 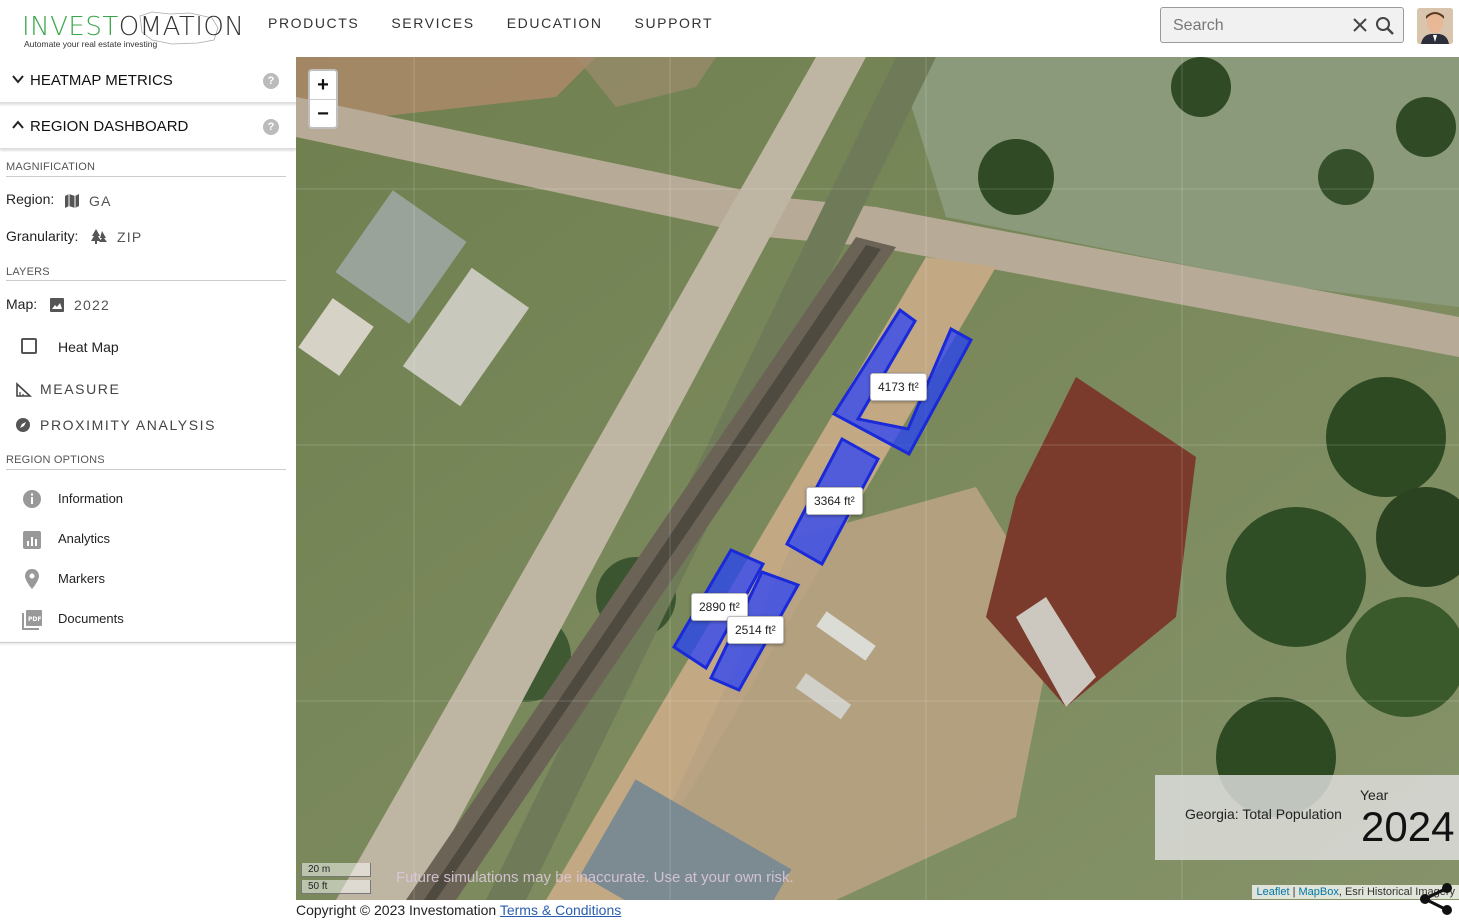 What do you see at coordinates (23, 425) in the screenshot?
I see `compass-icon` at bounding box center [23, 425].